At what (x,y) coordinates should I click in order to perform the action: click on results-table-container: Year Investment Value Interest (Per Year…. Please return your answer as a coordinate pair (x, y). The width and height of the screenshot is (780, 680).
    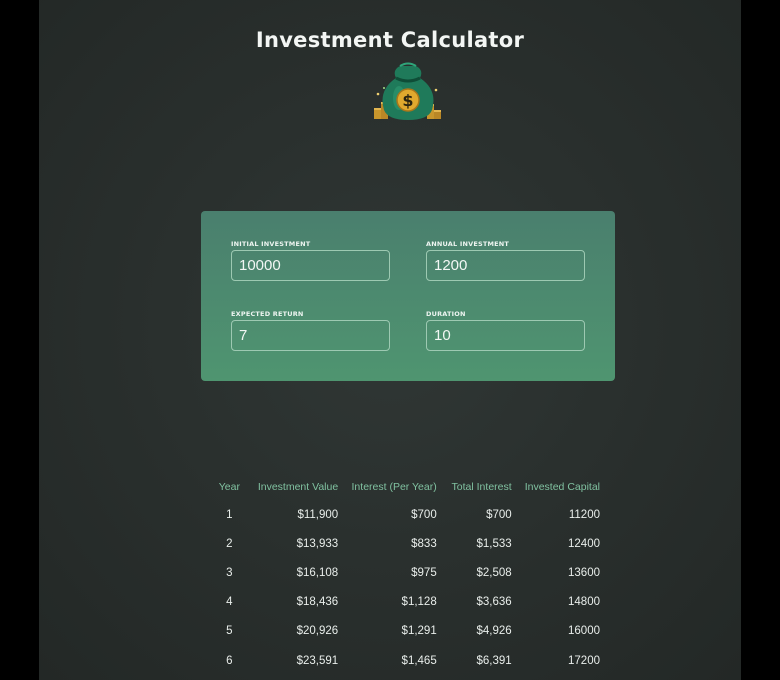
    Looking at the image, I should click on (407, 574).